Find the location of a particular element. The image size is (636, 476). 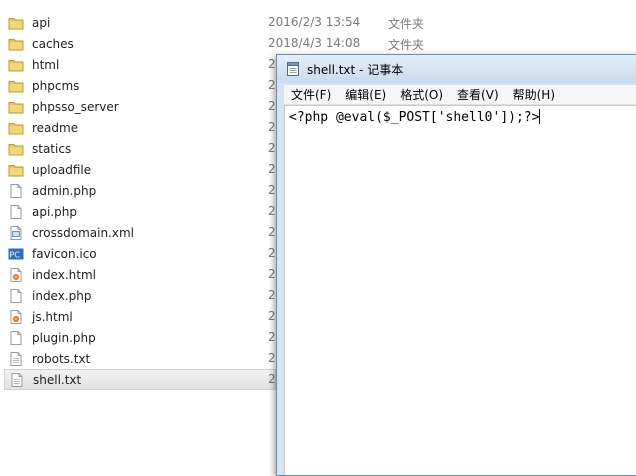

file-row: robots.txt is located at coordinates (136, 358).